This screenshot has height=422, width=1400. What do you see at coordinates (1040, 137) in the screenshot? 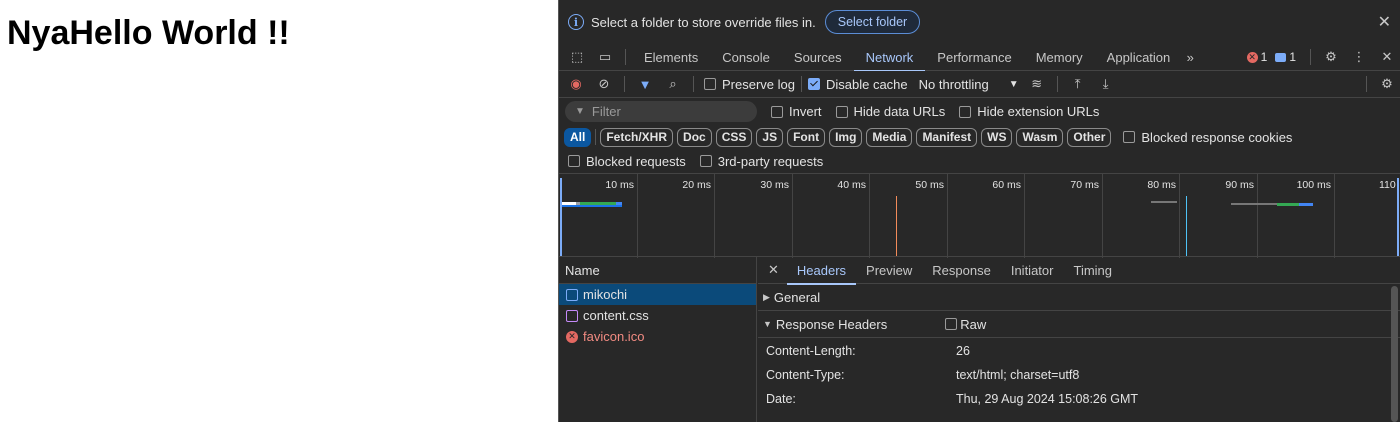
I see `chip-wasm: Wasm` at bounding box center [1040, 137].